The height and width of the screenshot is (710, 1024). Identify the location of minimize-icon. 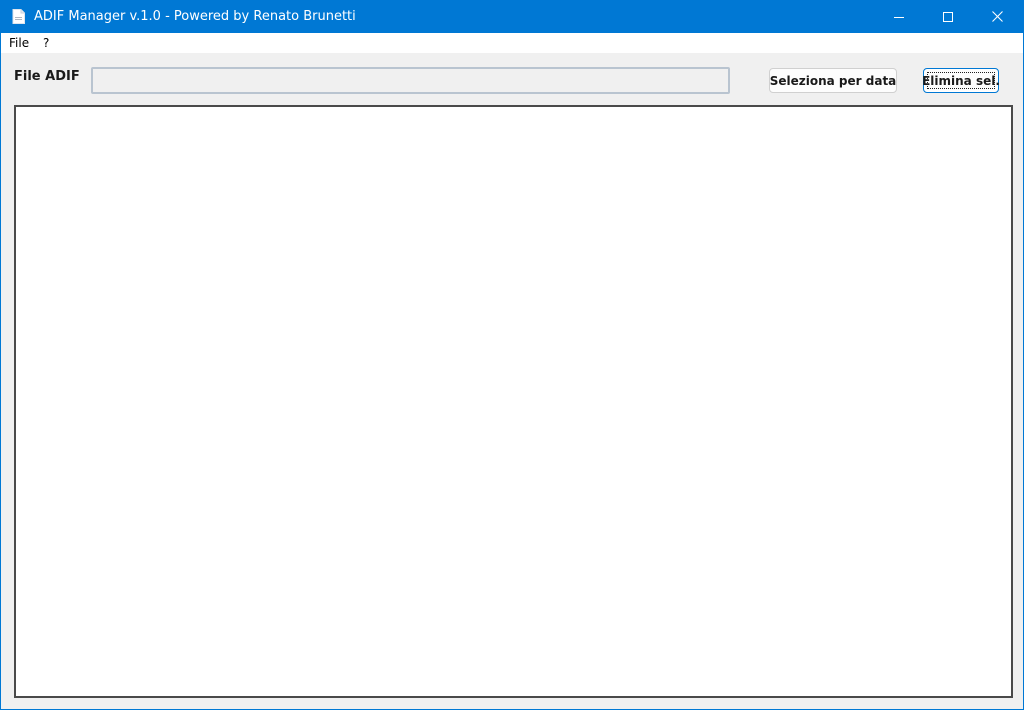
(899, 17).